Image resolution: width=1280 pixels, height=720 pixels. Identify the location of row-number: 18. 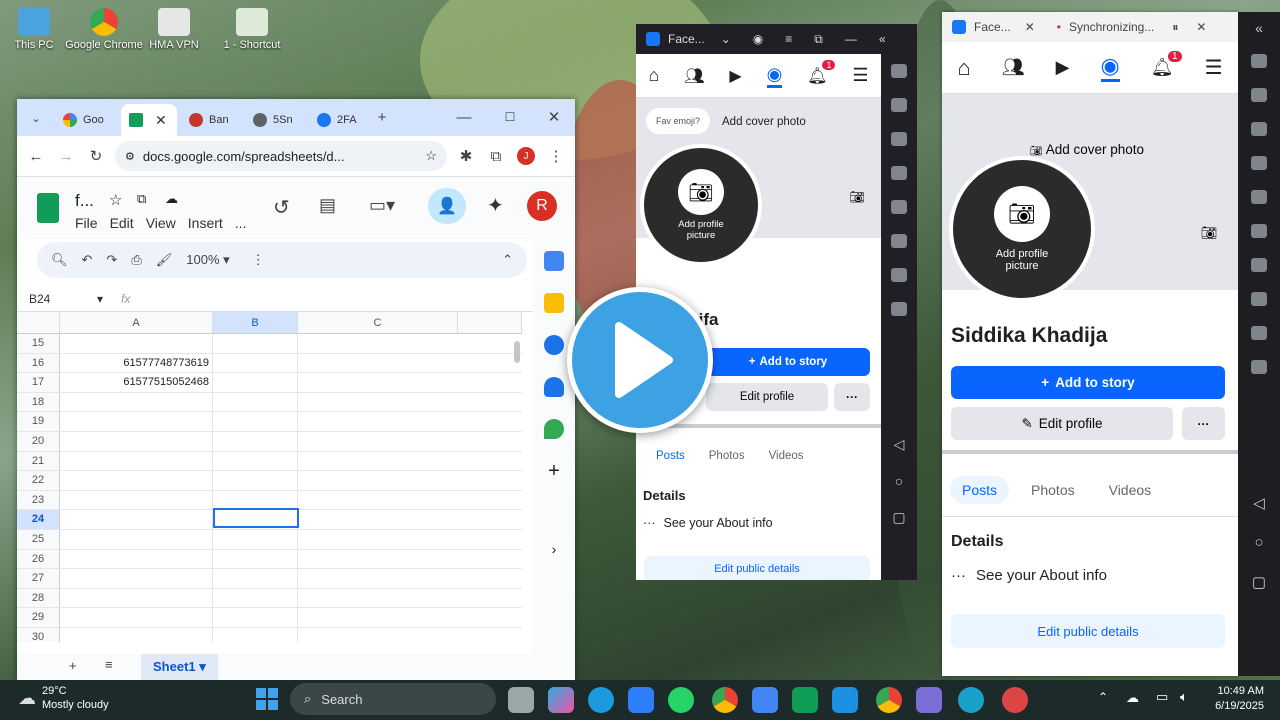
(38, 402).